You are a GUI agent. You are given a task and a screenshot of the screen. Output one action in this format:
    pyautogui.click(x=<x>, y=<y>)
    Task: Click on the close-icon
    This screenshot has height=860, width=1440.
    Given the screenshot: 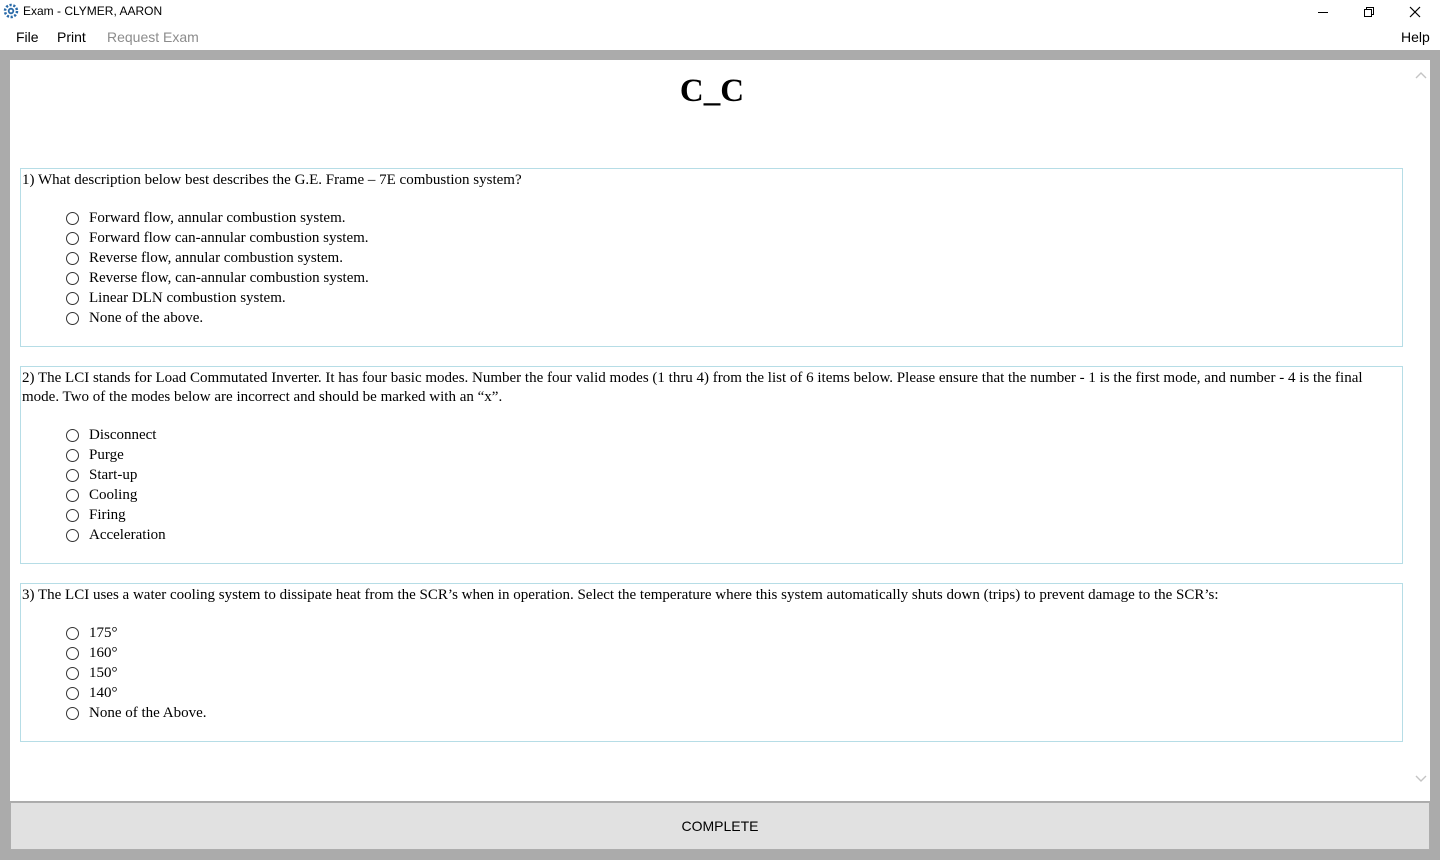 What is the action you would take?
    pyautogui.click(x=1415, y=11)
    